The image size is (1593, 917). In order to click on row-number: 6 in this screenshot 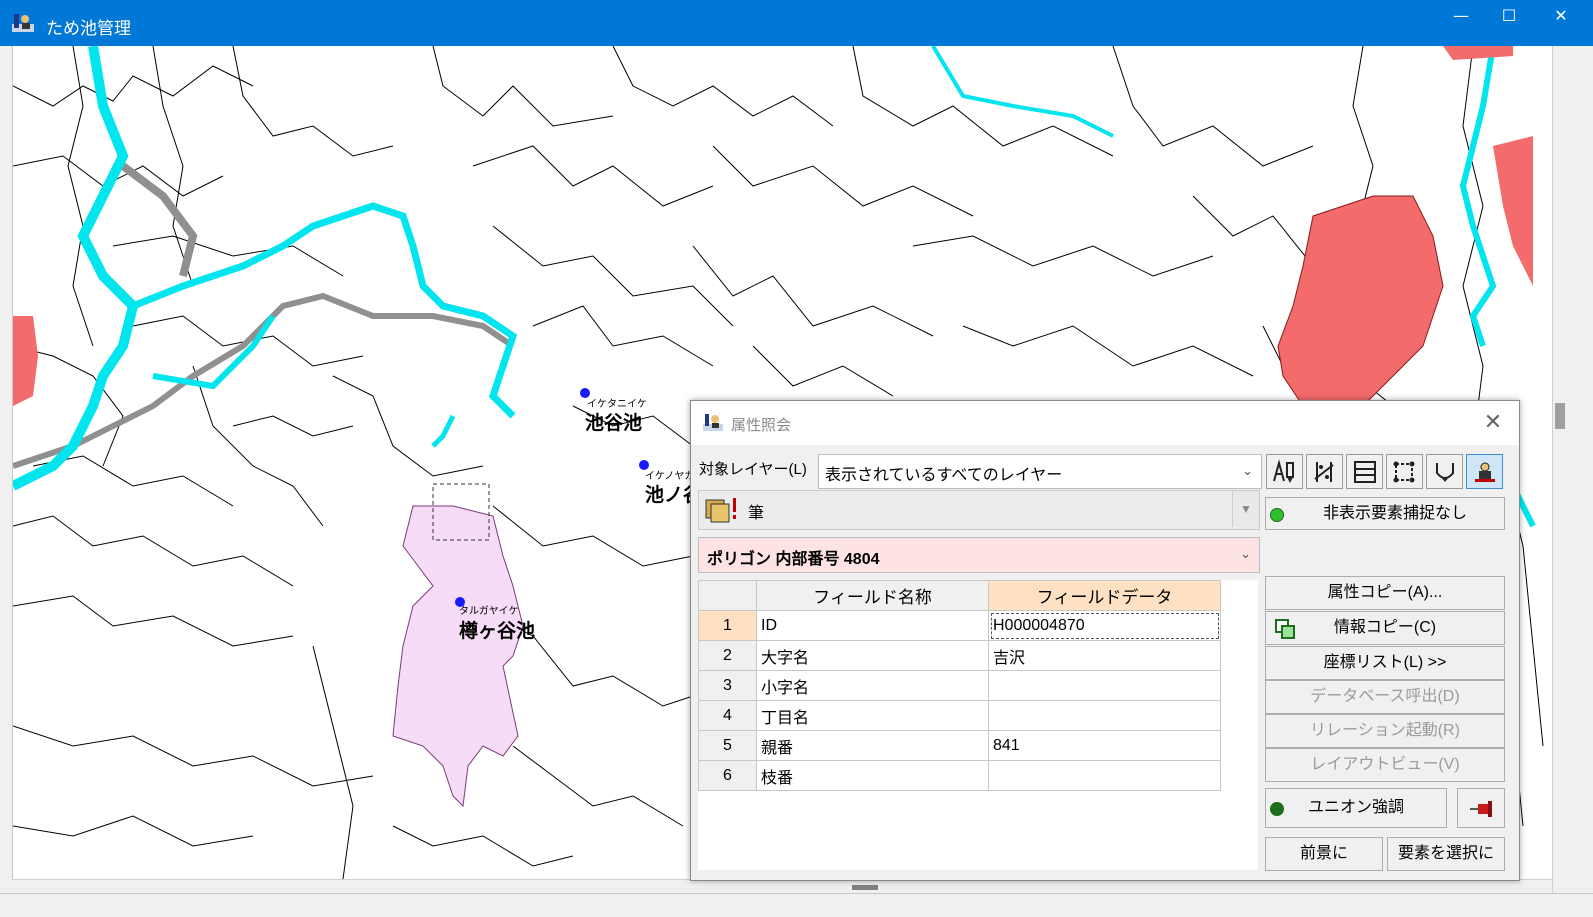, I will do `click(727, 775)`.